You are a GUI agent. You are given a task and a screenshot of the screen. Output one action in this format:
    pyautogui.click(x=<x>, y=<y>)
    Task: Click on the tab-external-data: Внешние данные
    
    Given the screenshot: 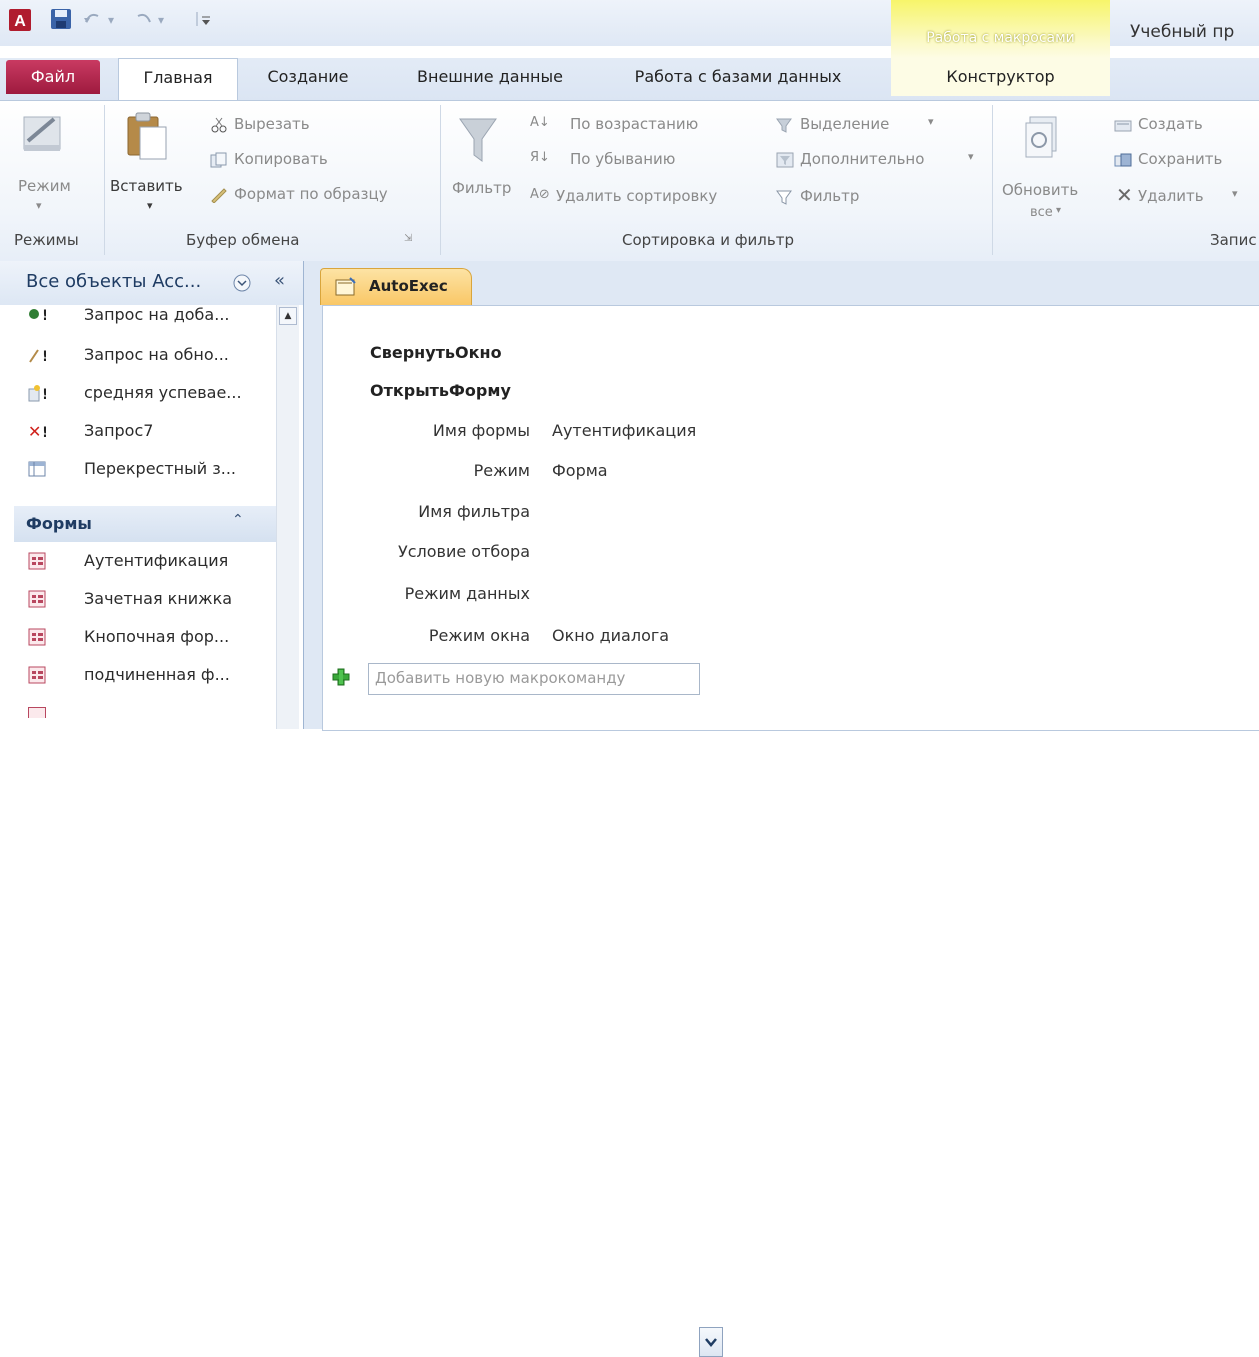 What is the action you would take?
    pyautogui.click(x=490, y=77)
    